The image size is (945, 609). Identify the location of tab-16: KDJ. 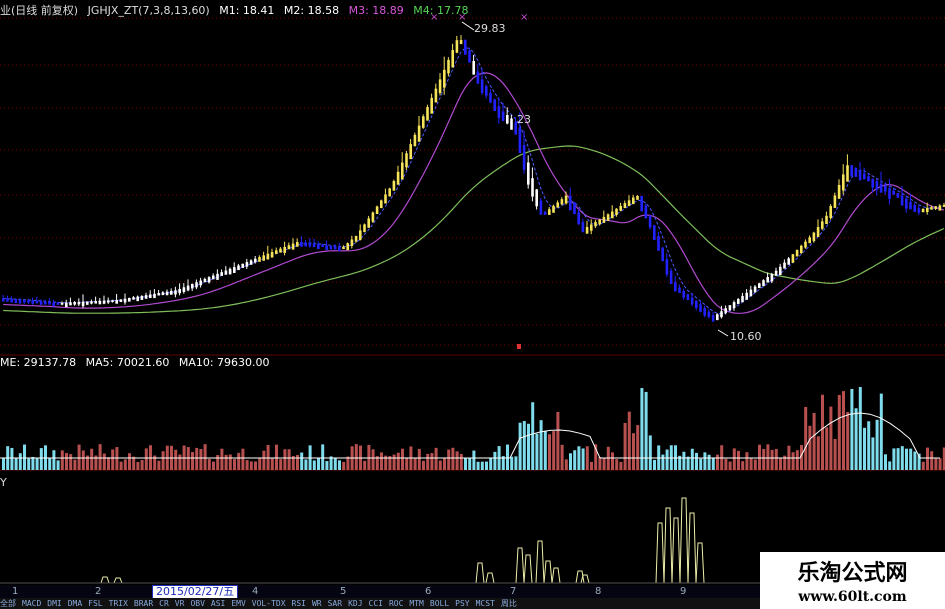
(355, 603).